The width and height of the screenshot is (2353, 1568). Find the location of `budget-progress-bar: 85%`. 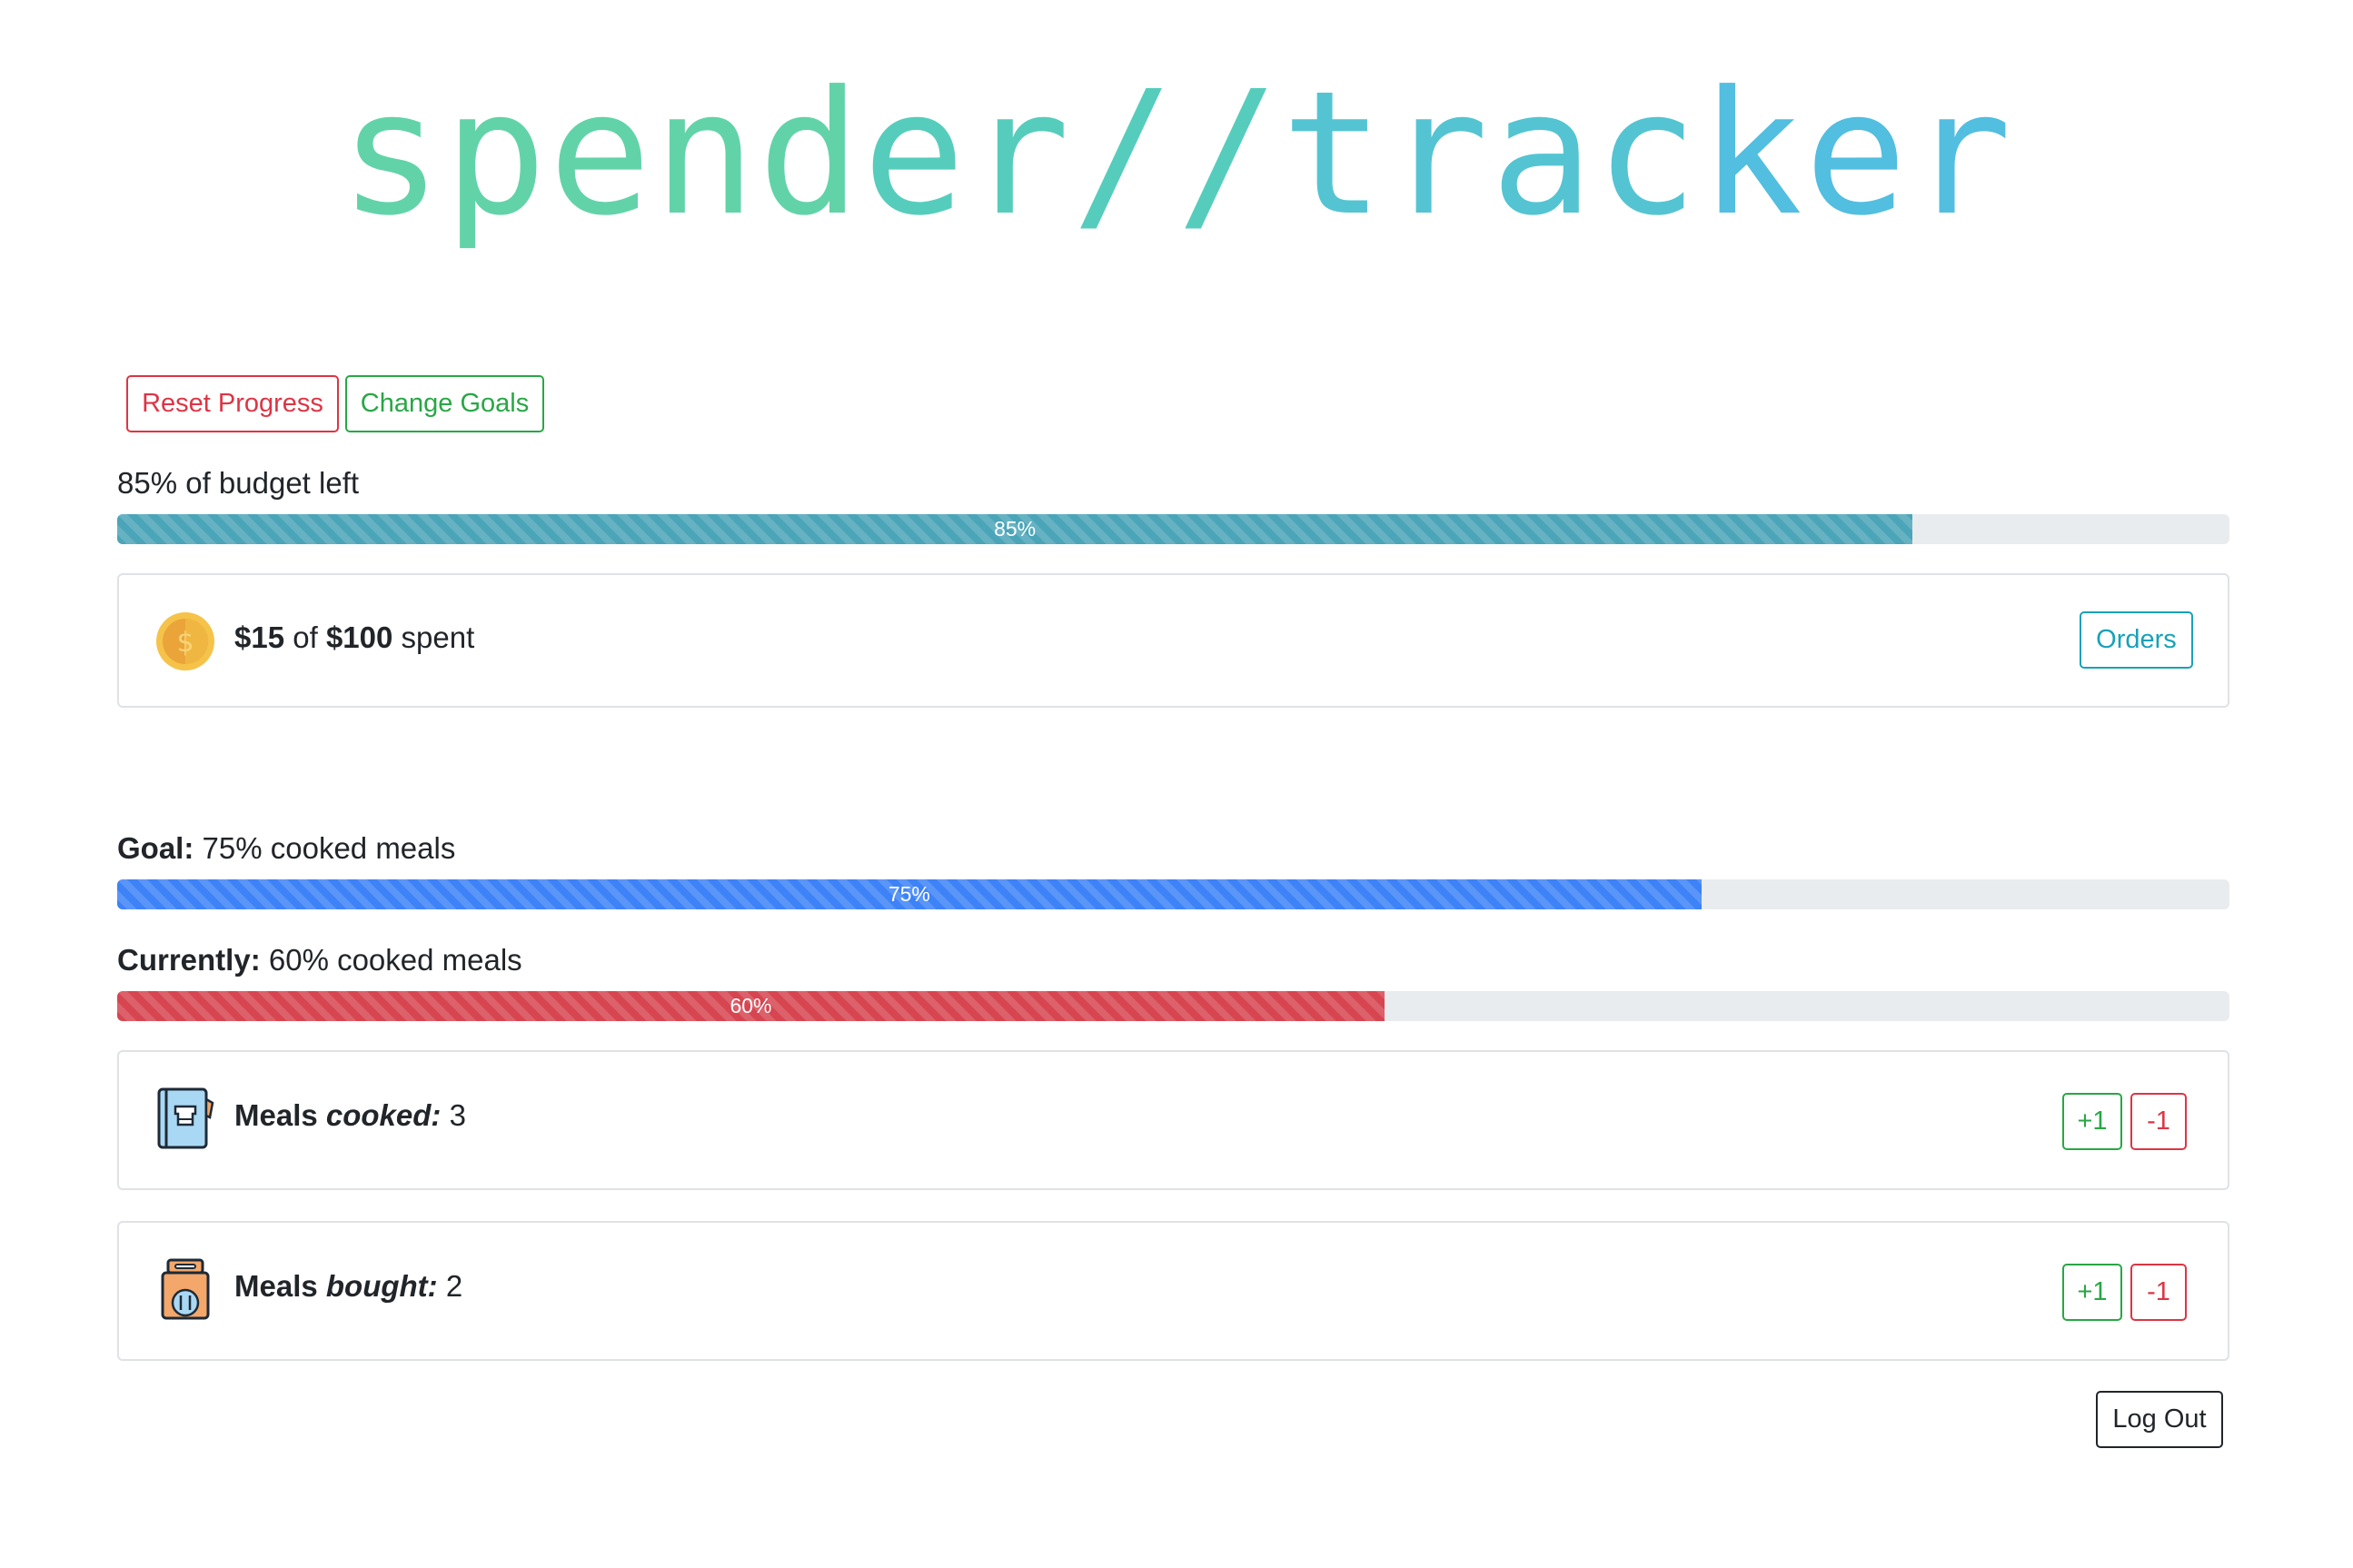

budget-progress-bar: 85% is located at coordinates (1173, 529).